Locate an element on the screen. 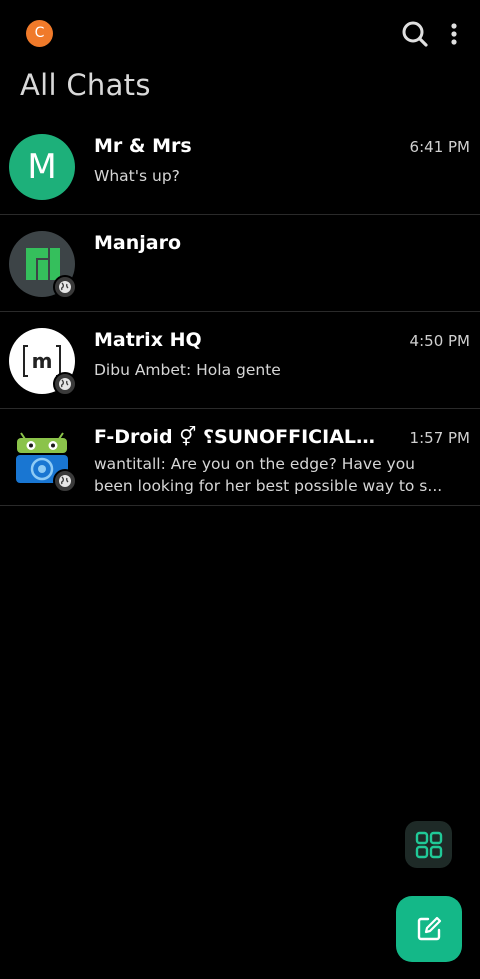  chat-time: 4:50 PM is located at coordinates (439, 341).